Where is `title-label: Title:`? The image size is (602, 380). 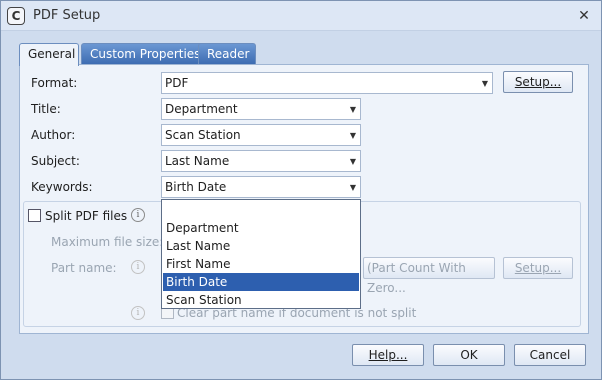 title-label: Title: is located at coordinates (46, 109).